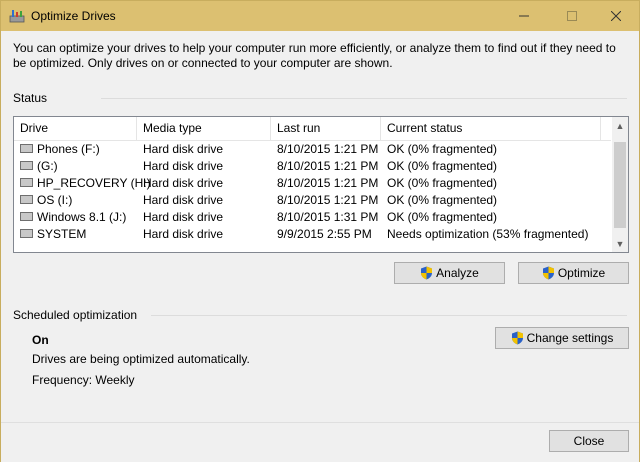 This screenshot has height=462, width=640. I want to click on column-header-media-type: Media type, so click(204, 128).